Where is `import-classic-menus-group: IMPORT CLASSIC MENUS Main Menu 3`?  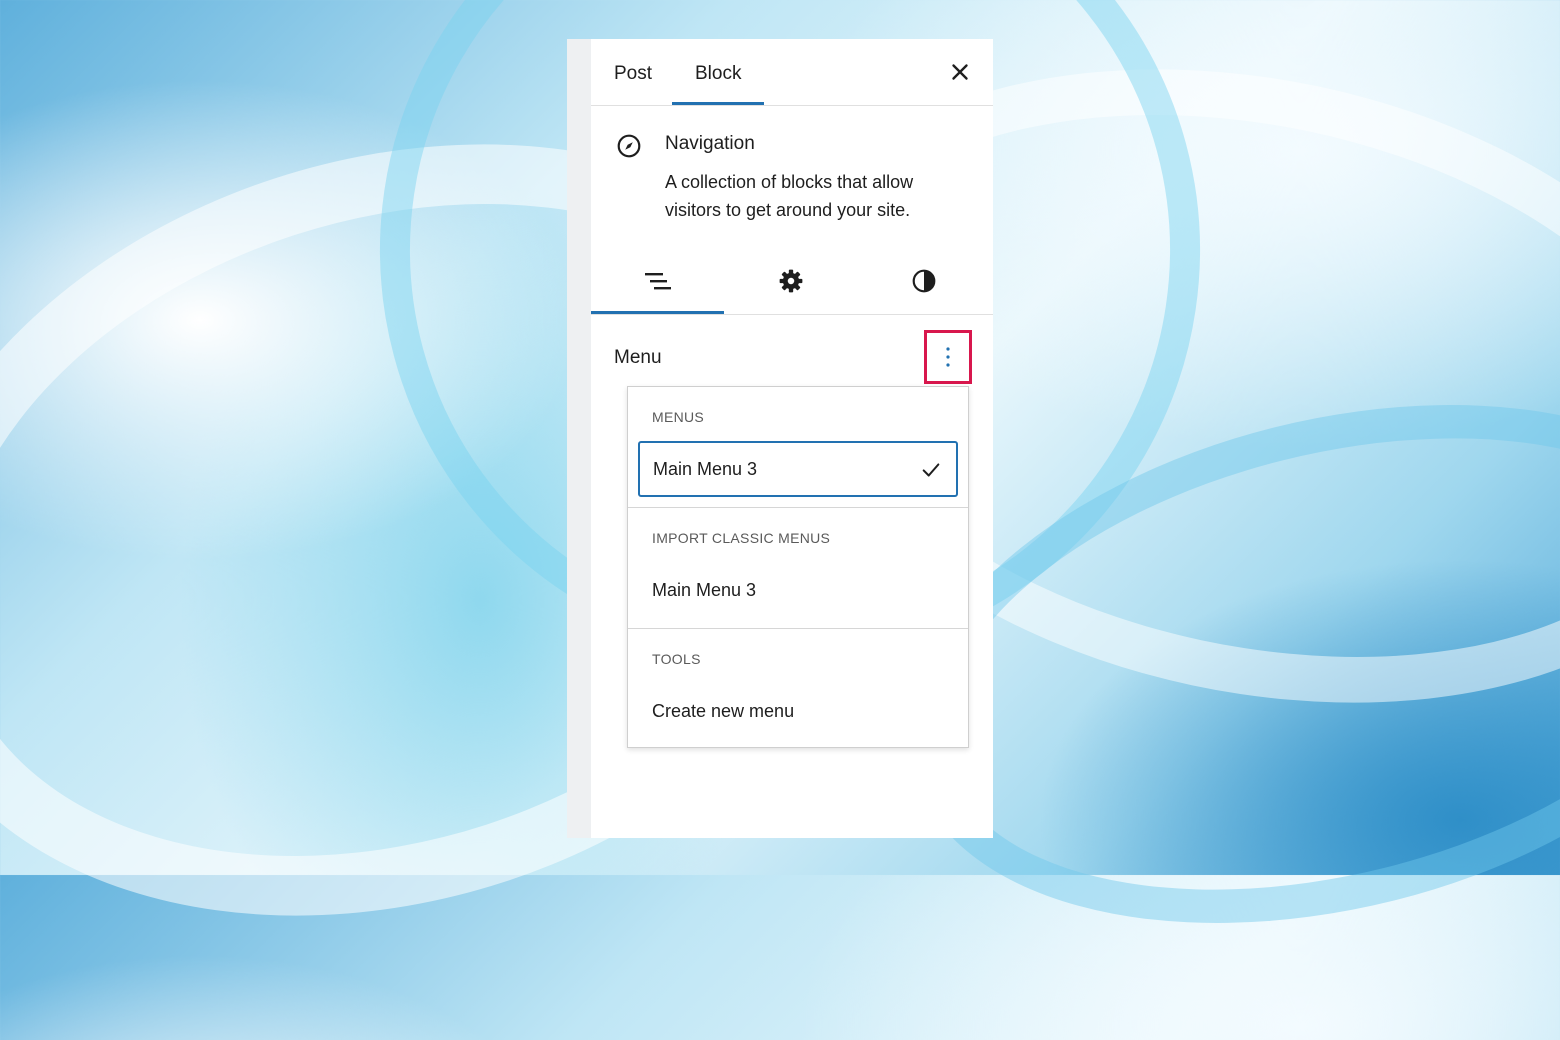 import-classic-menus-group: IMPORT CLASSIC MENUS Main Menu 3 is located at coordinates (798, 568).